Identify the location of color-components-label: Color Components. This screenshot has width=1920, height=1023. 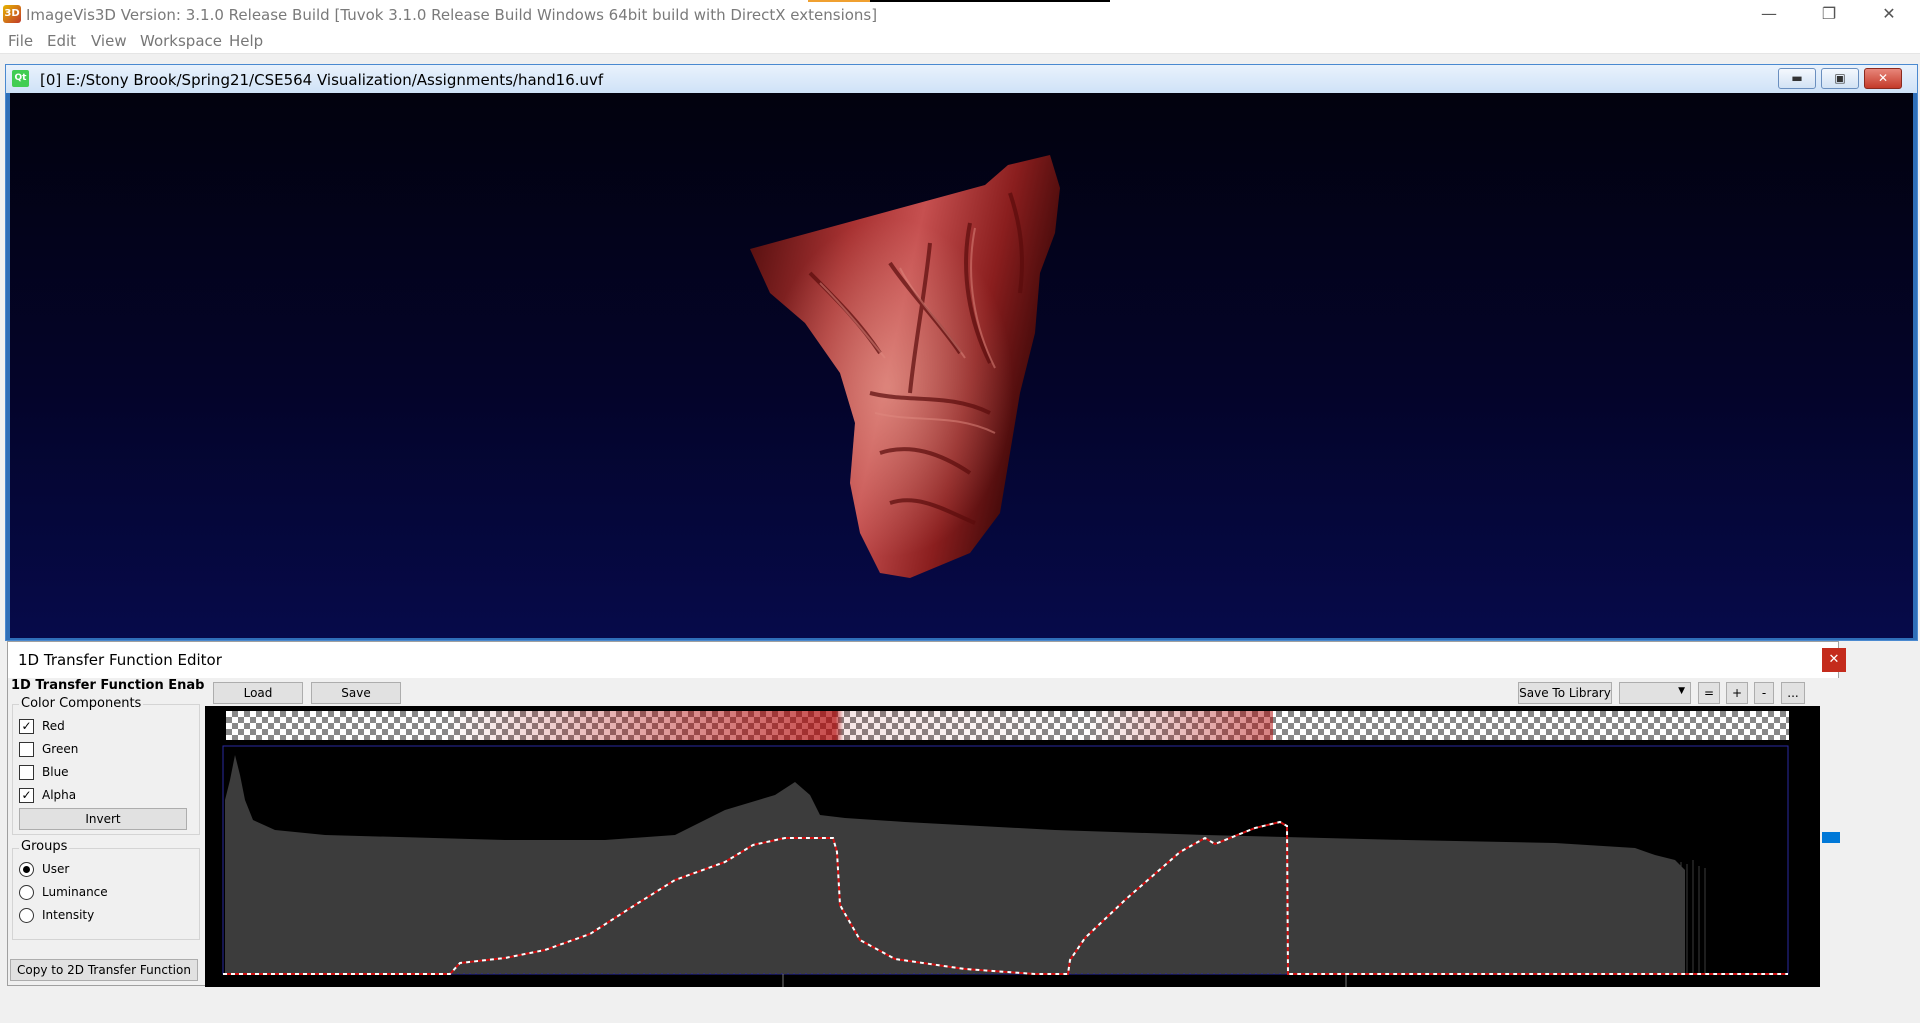
(81, 703).